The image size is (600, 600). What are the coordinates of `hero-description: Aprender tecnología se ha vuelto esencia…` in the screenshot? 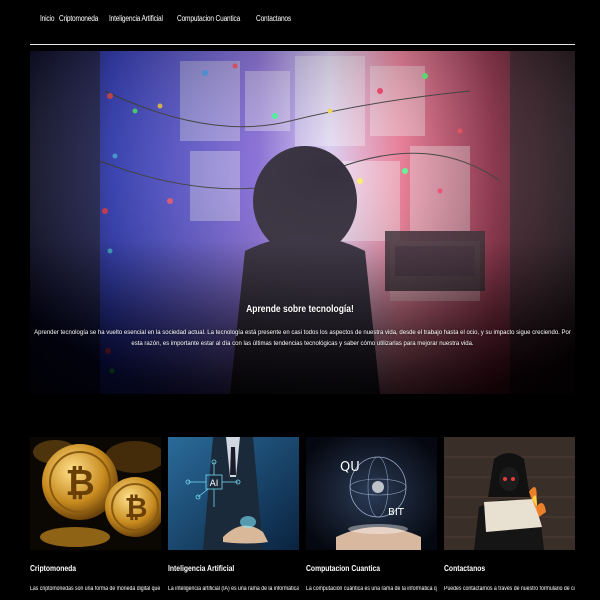 It's located at (302, 338).